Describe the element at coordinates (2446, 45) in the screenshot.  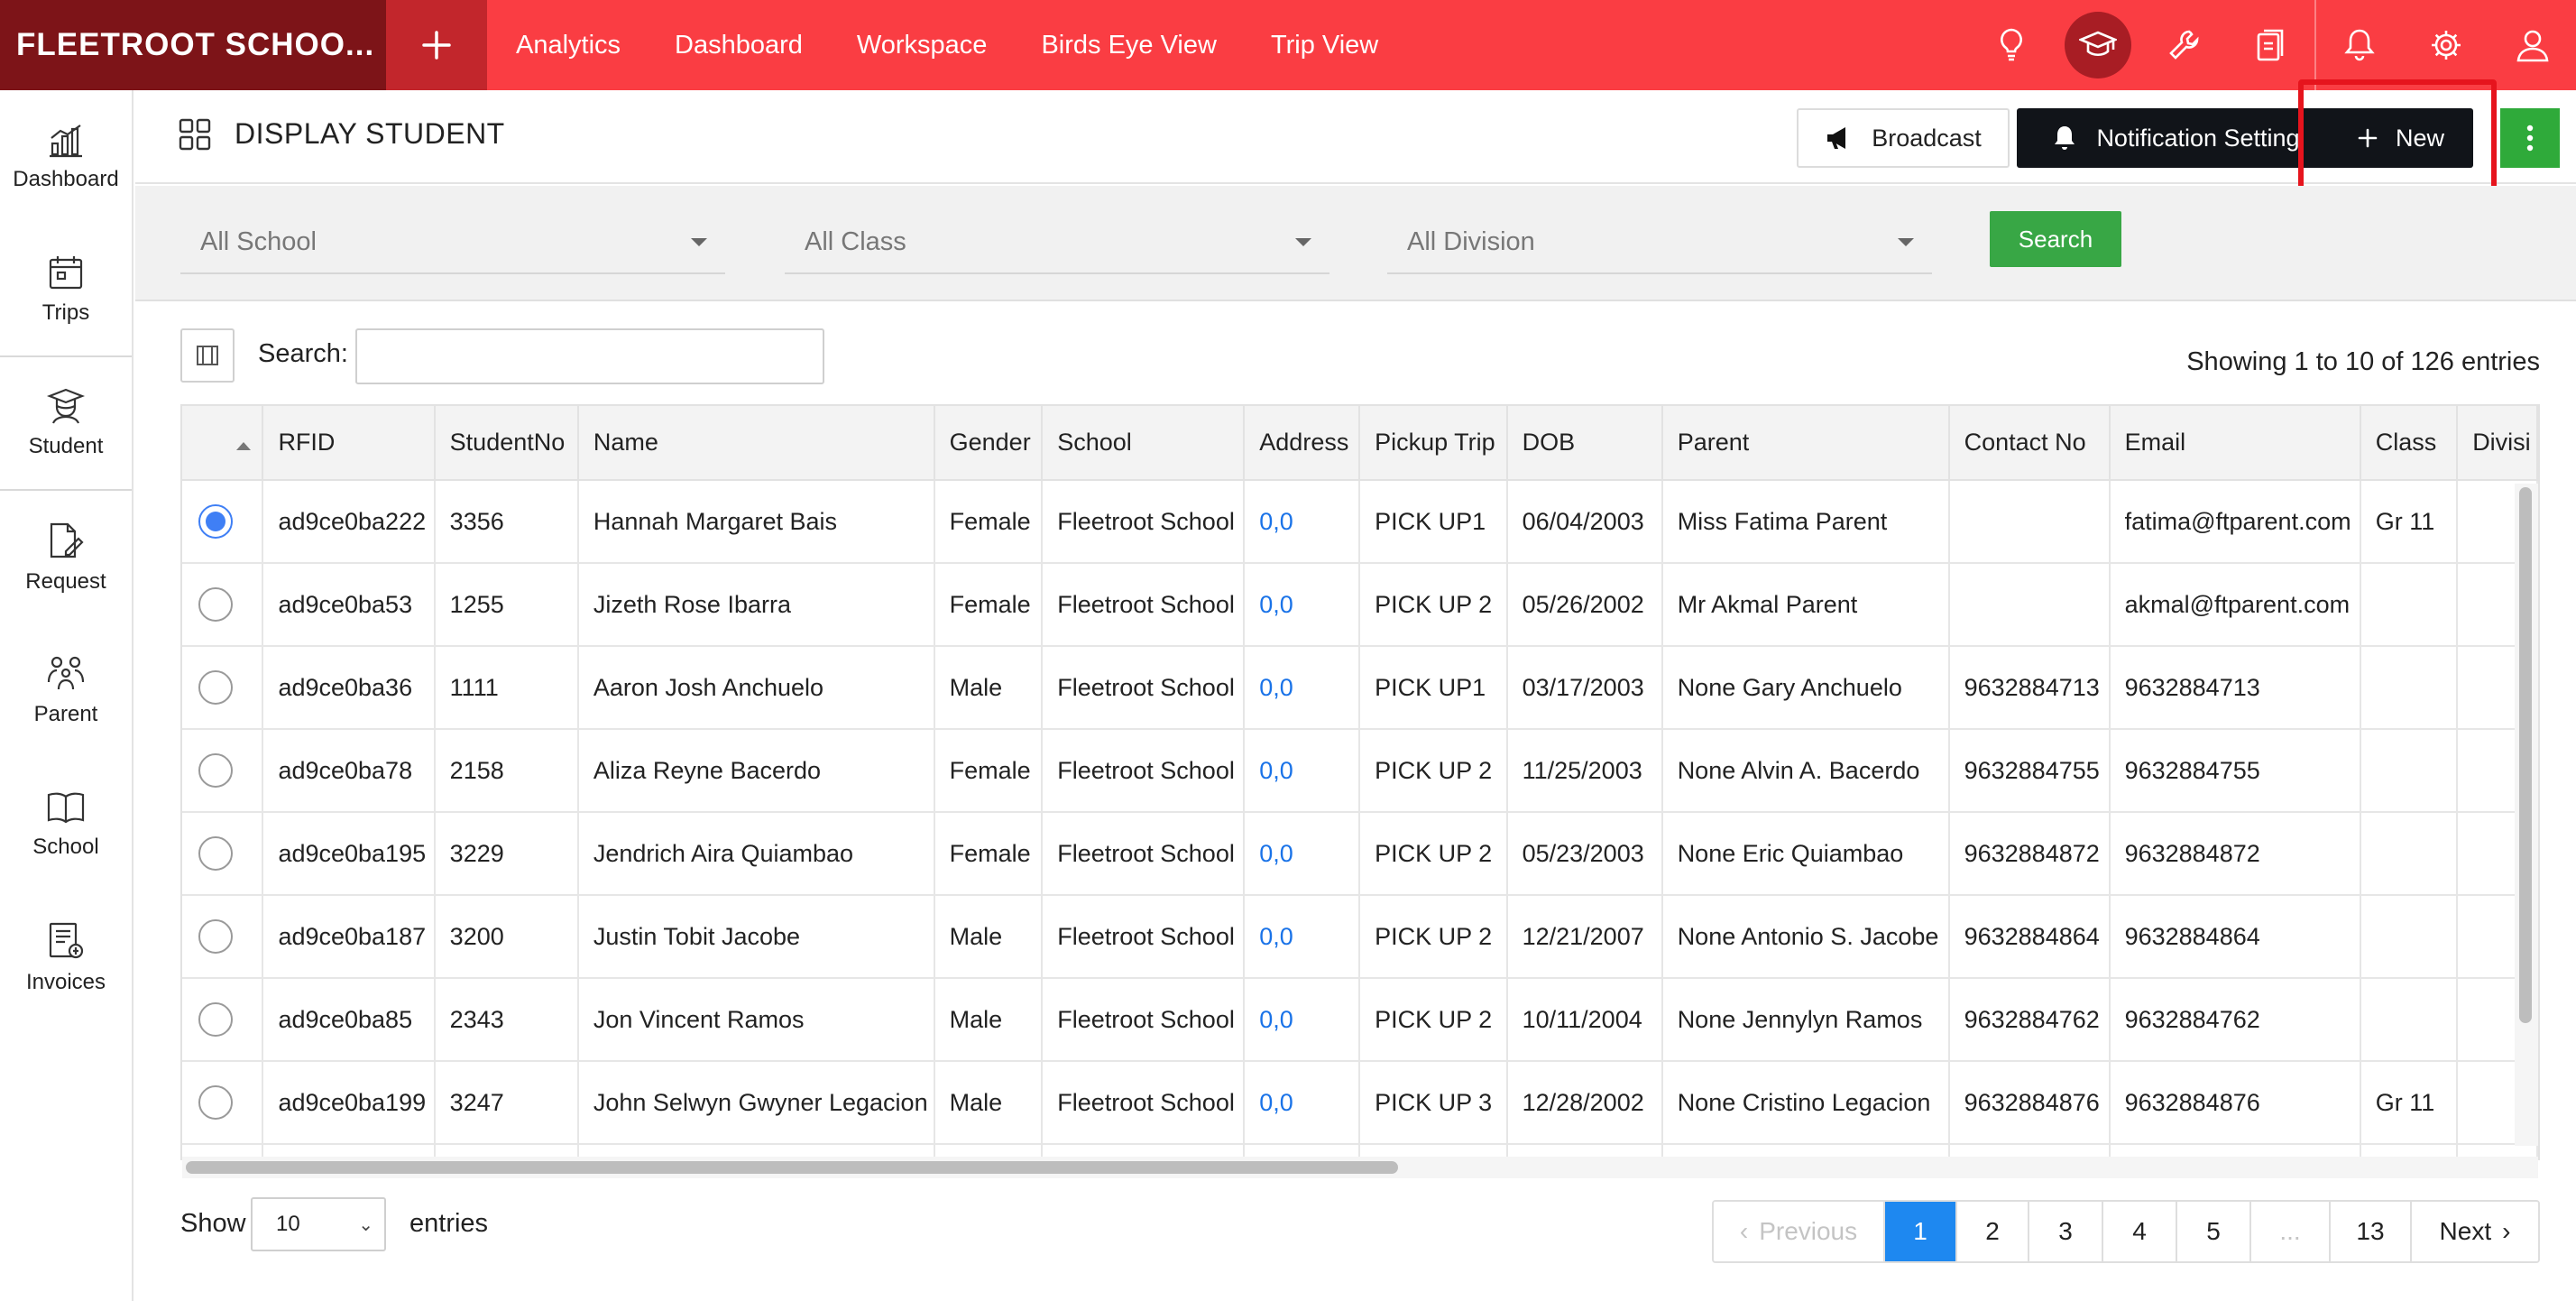
I see `settings-button` at that location.